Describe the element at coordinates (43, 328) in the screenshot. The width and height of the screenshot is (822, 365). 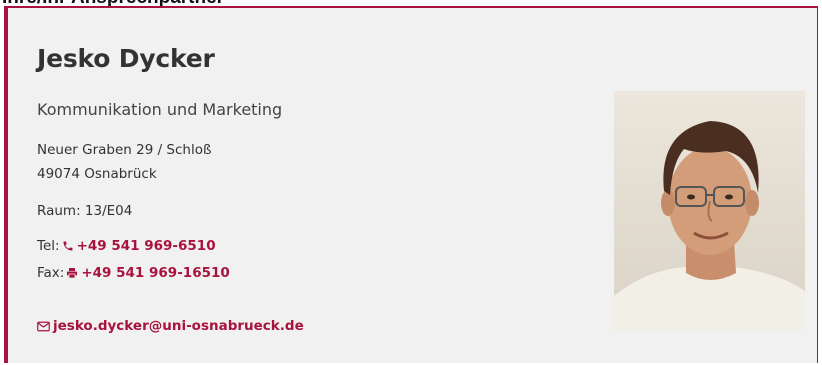
I see `envelope-icon` at that location.